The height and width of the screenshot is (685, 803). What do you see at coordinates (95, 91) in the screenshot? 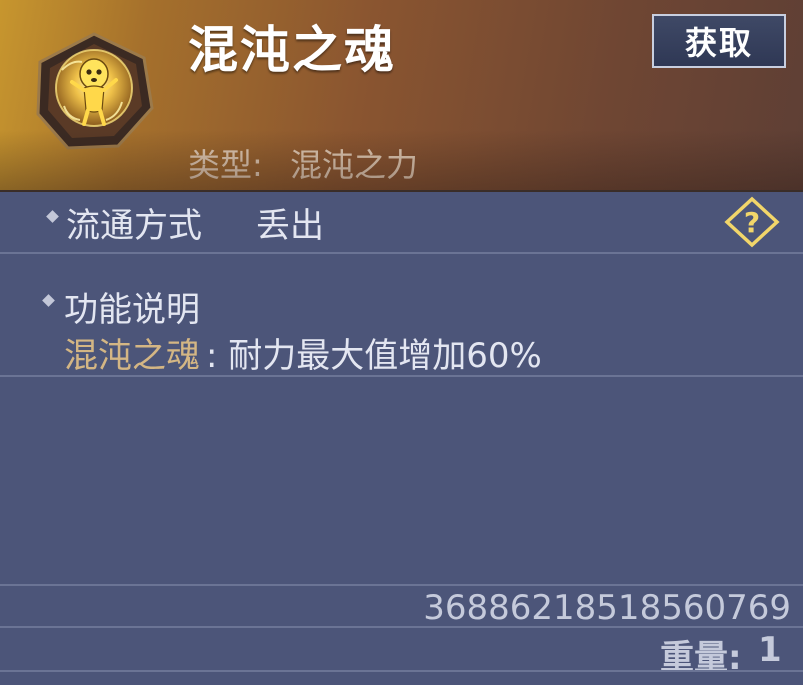
I see `golden-soul-medallion-icon` at bounding box center [95, 91].